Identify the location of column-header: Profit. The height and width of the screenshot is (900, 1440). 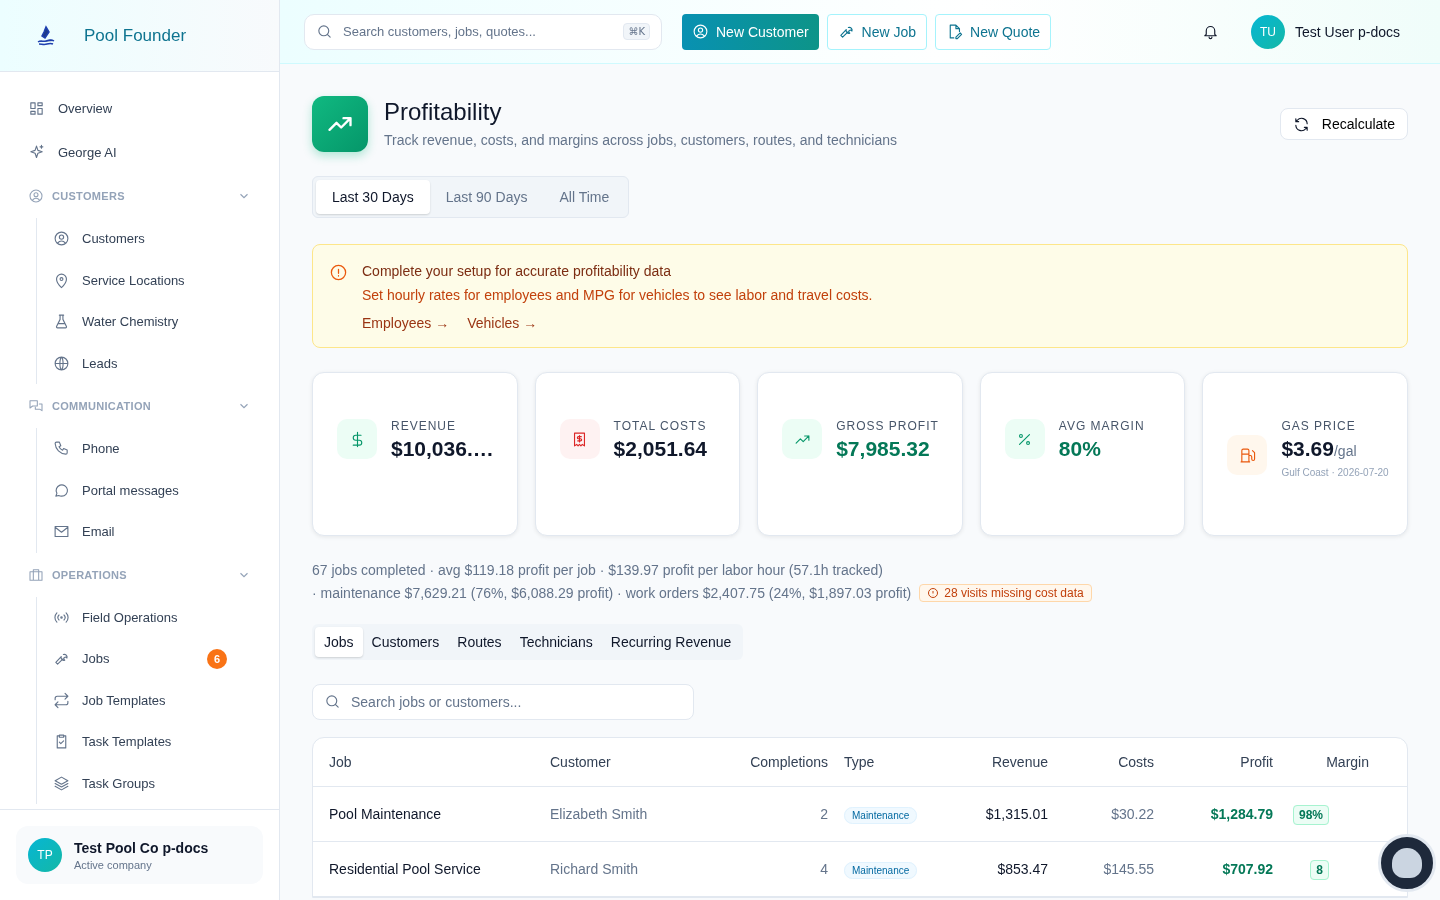
(1256, 762).